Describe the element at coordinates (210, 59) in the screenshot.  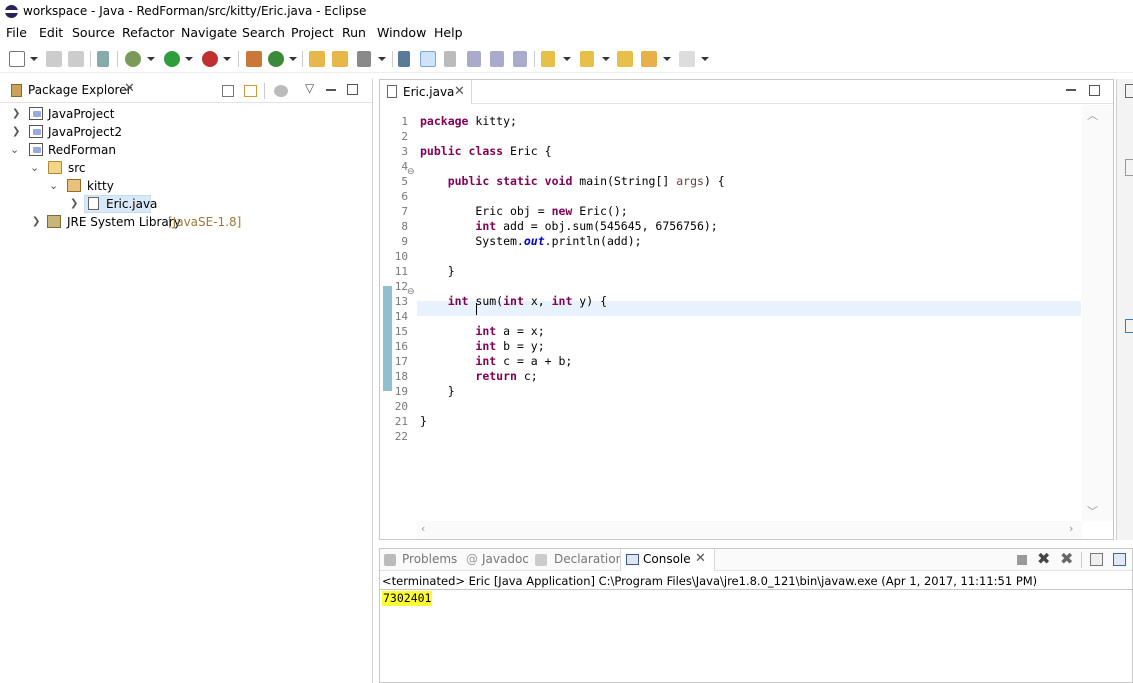
I see `external-tools-icon` at that location.